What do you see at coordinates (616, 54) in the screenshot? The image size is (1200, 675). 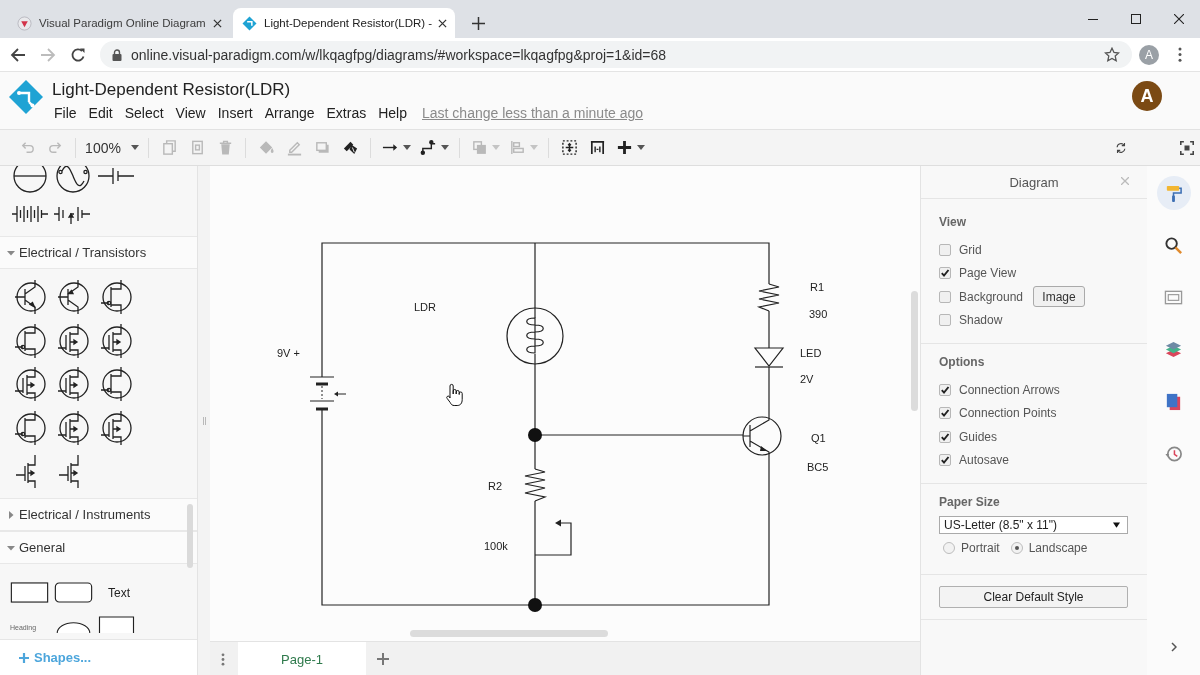 I see `url-field: online.visual-paradigm.com/w/lkqagfpg/diagrams/#workspace=lkqagfpg&proj=1&id=68` at bounding box center [616, 54].